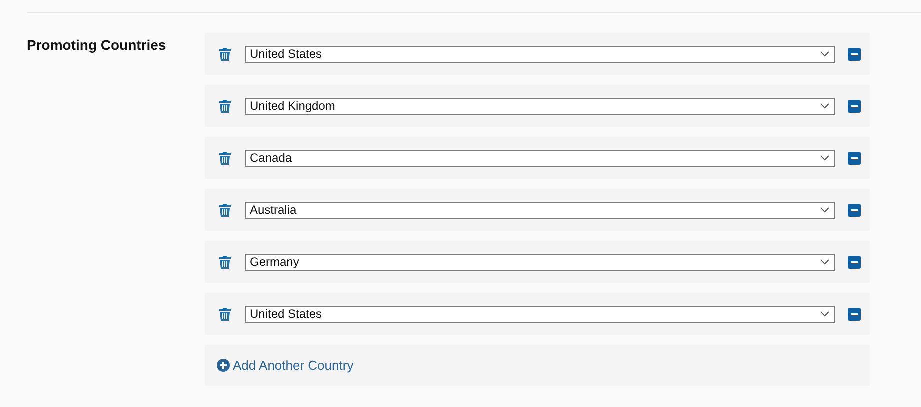 The image size is (921, 407). What do you see at coordinates (223, 365) in the screenshot?
I see `plus-circle-icon` at bounding box center [223, 365].